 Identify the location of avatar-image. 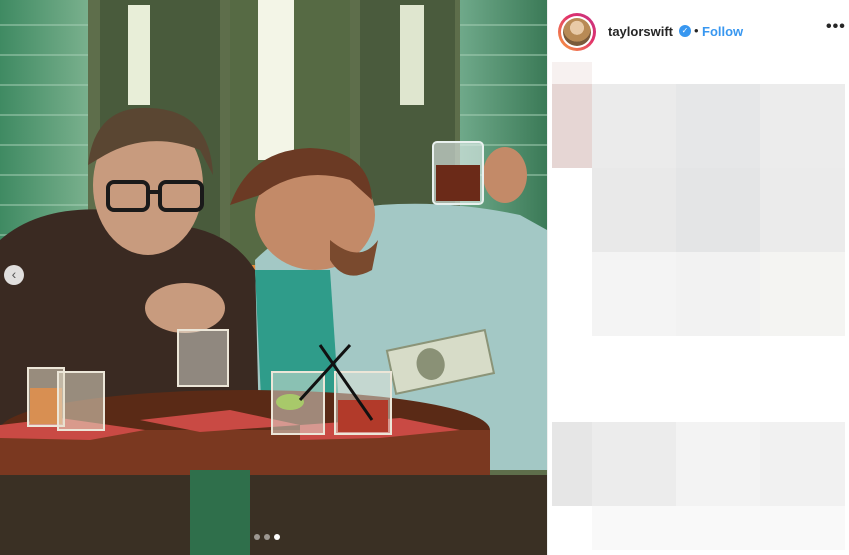
(577, 32).